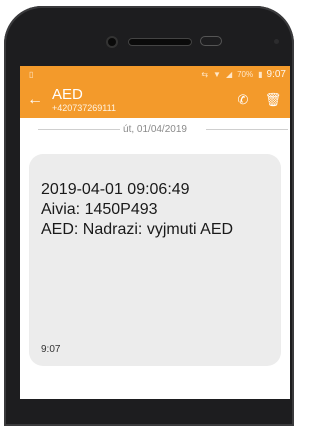 Image resolution: width=320 pixels, height=426 pixels. What do you see at coordinates (67, 94) in the screenshot?
I see `contact-name: AED` at bounding box center [67, 94].